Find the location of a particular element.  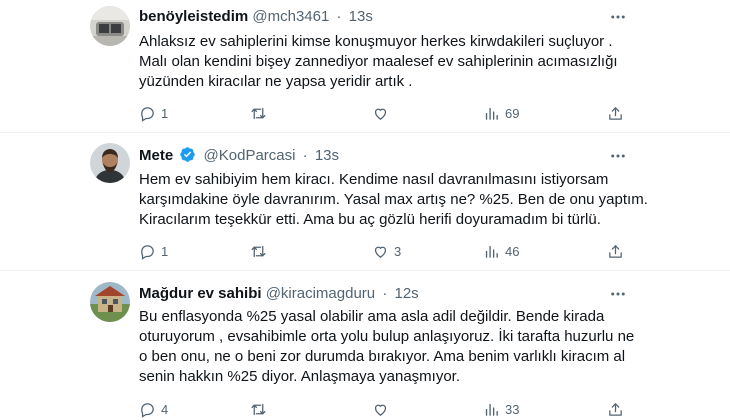

reply-count: 4 is located at coordinates (165, 409).